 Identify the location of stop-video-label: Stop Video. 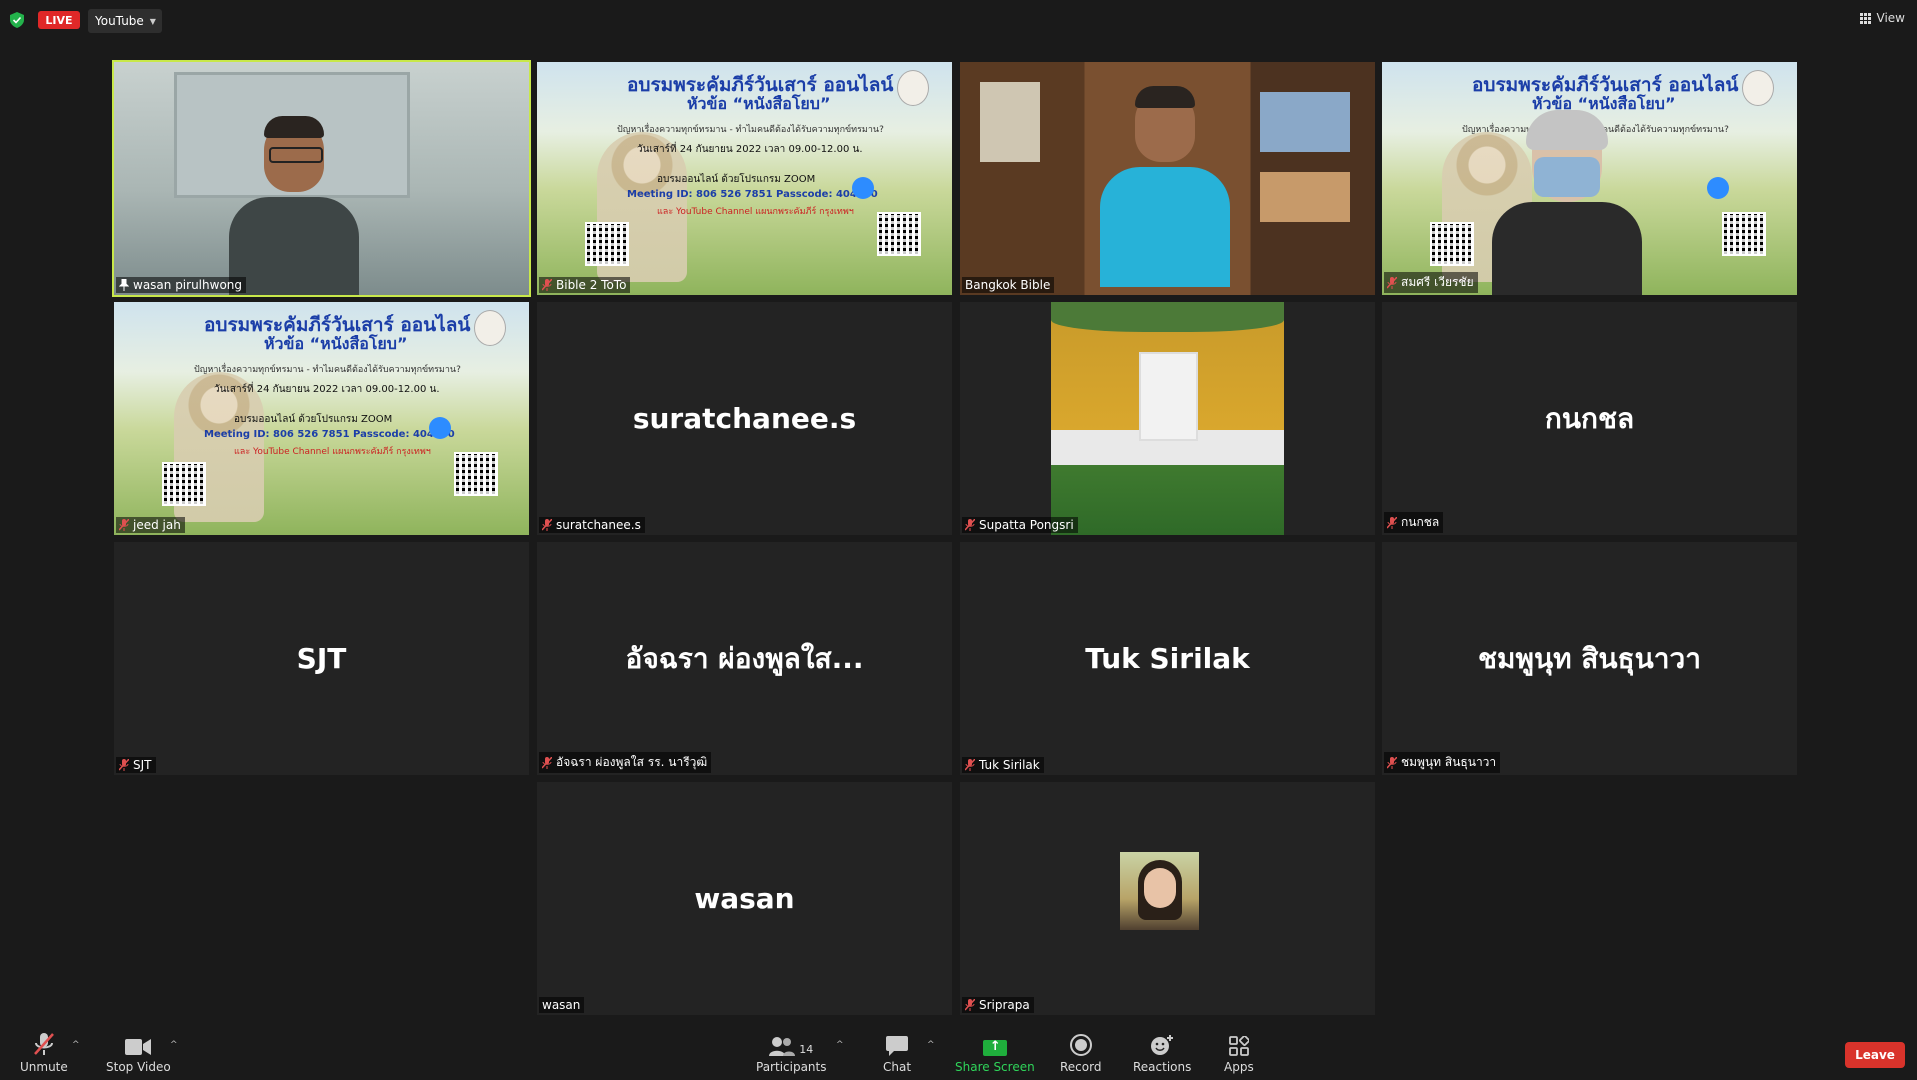
(138, 1067).